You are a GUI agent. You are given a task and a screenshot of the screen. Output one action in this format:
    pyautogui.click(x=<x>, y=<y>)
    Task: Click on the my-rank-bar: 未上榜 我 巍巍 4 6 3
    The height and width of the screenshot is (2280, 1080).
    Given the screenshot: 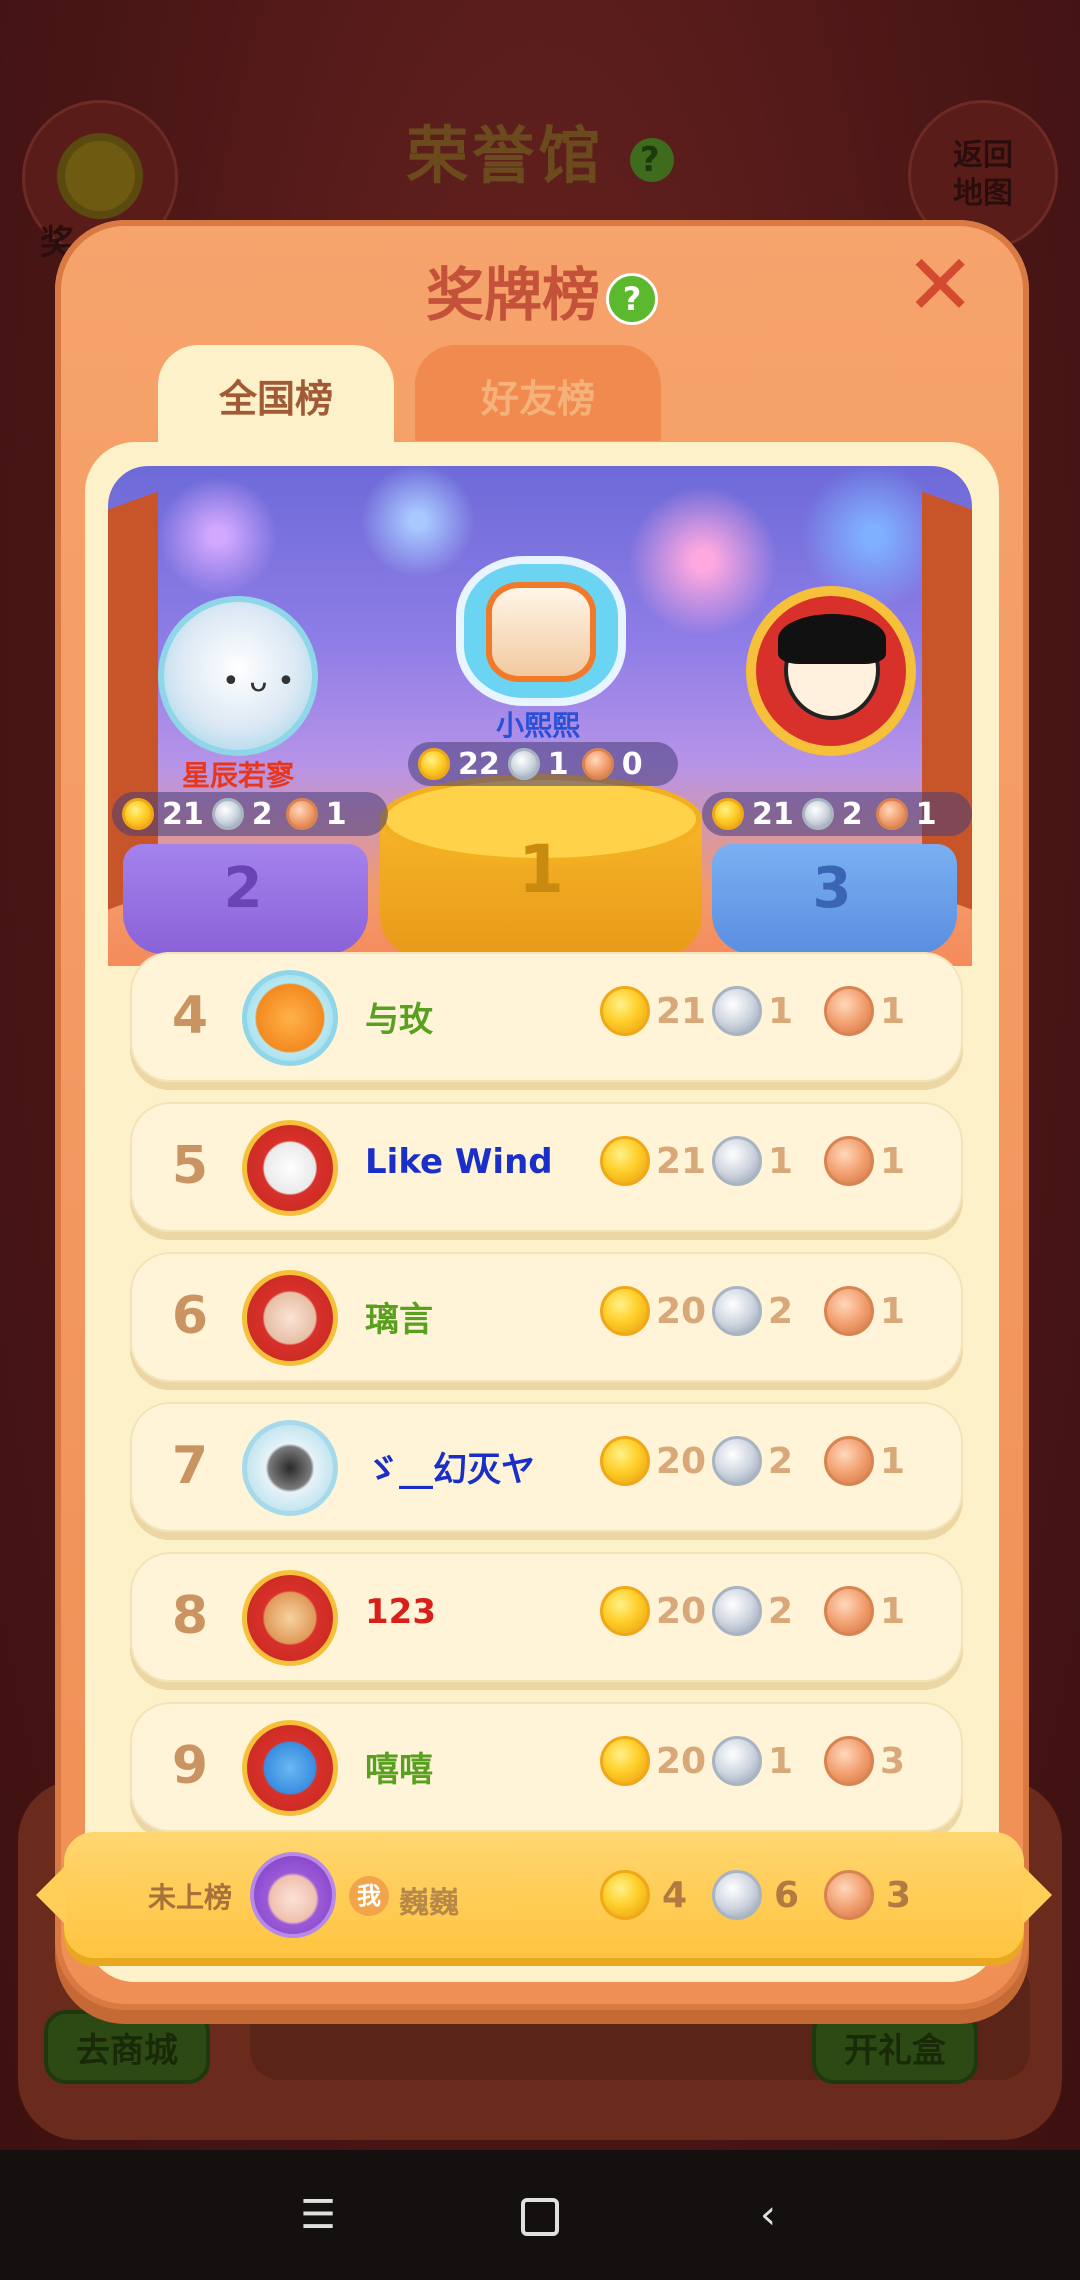 What is the action you would take?
    pyautogui.click(x=544, y=1895)
    